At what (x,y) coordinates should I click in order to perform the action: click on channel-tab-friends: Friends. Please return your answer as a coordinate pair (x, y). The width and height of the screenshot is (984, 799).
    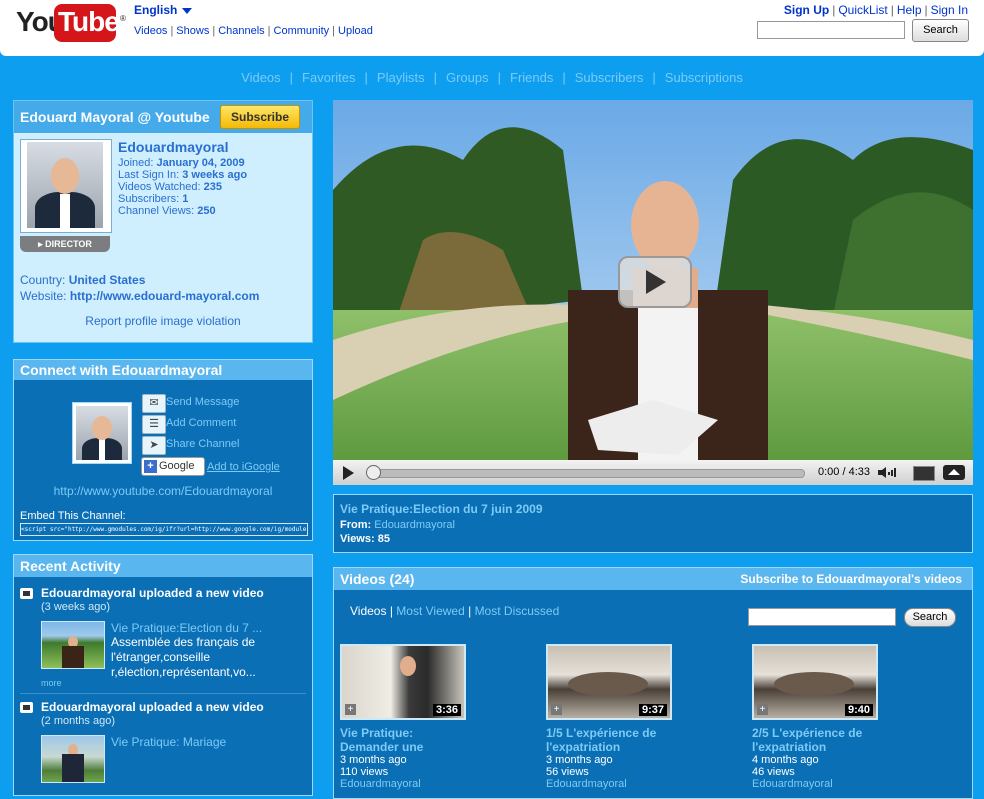
    Looking at the image, I should click on (531, 77).